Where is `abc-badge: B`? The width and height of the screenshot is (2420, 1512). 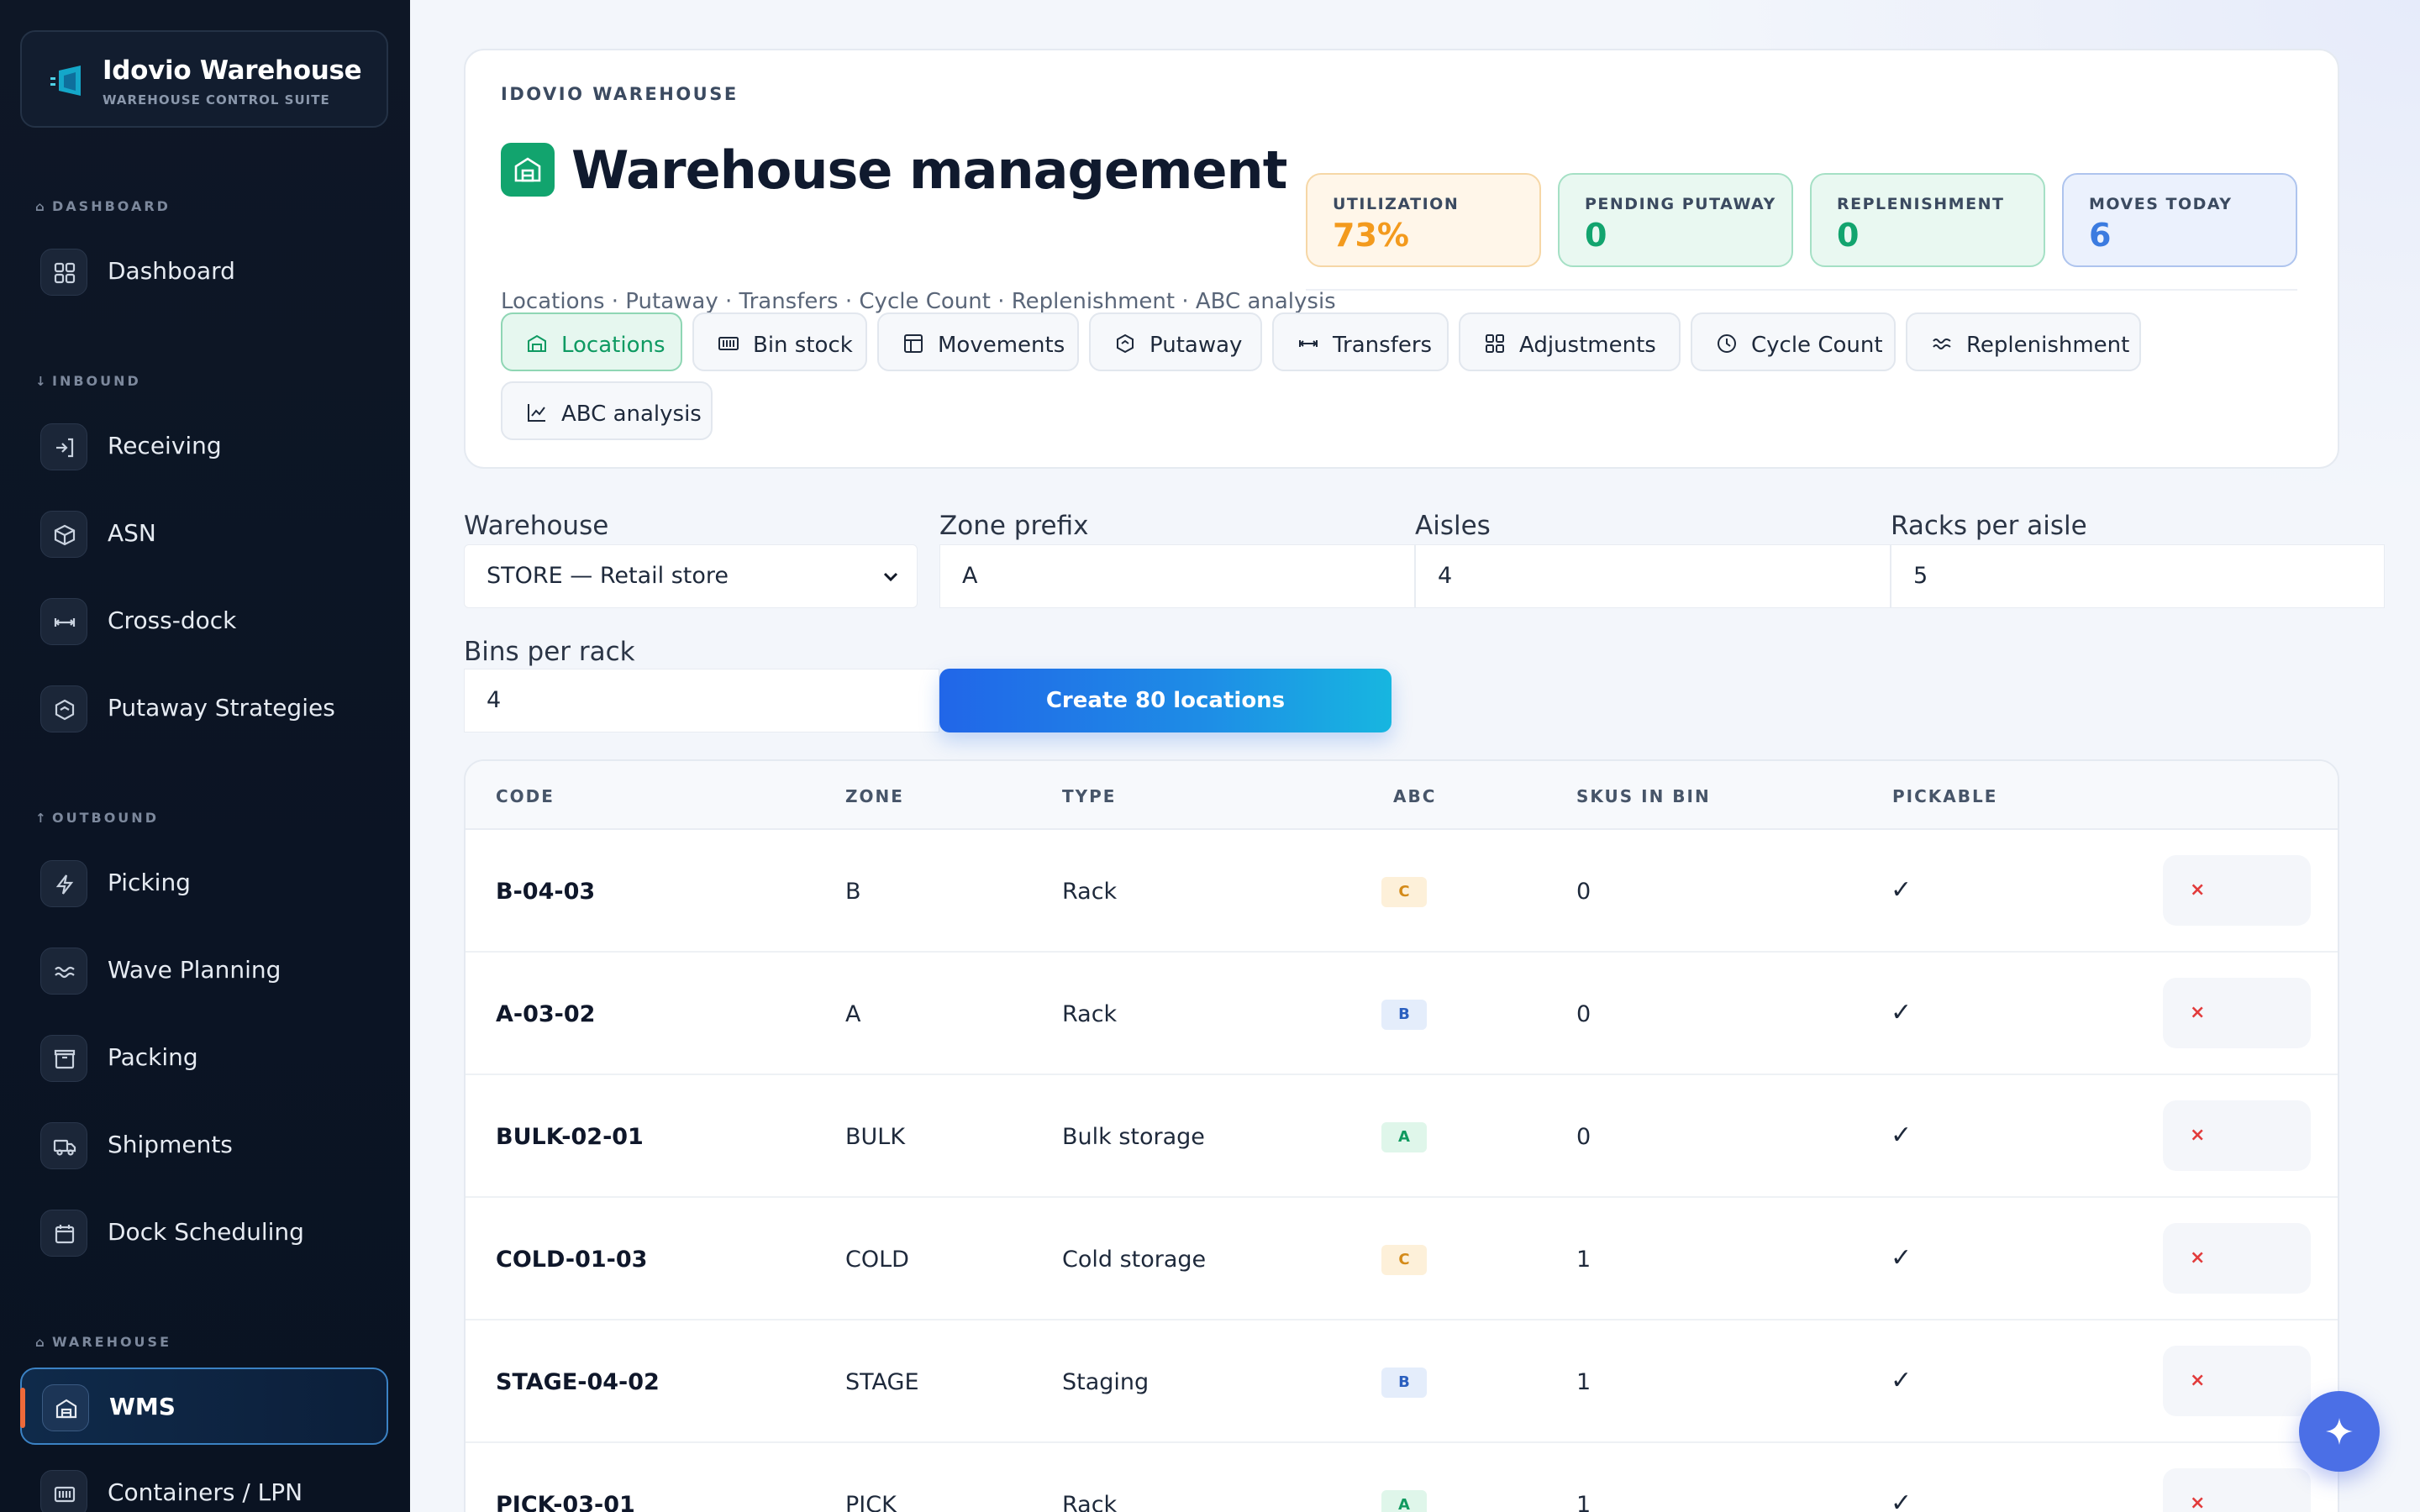
abc-badge: B is located at coordinates (1404, 1383).